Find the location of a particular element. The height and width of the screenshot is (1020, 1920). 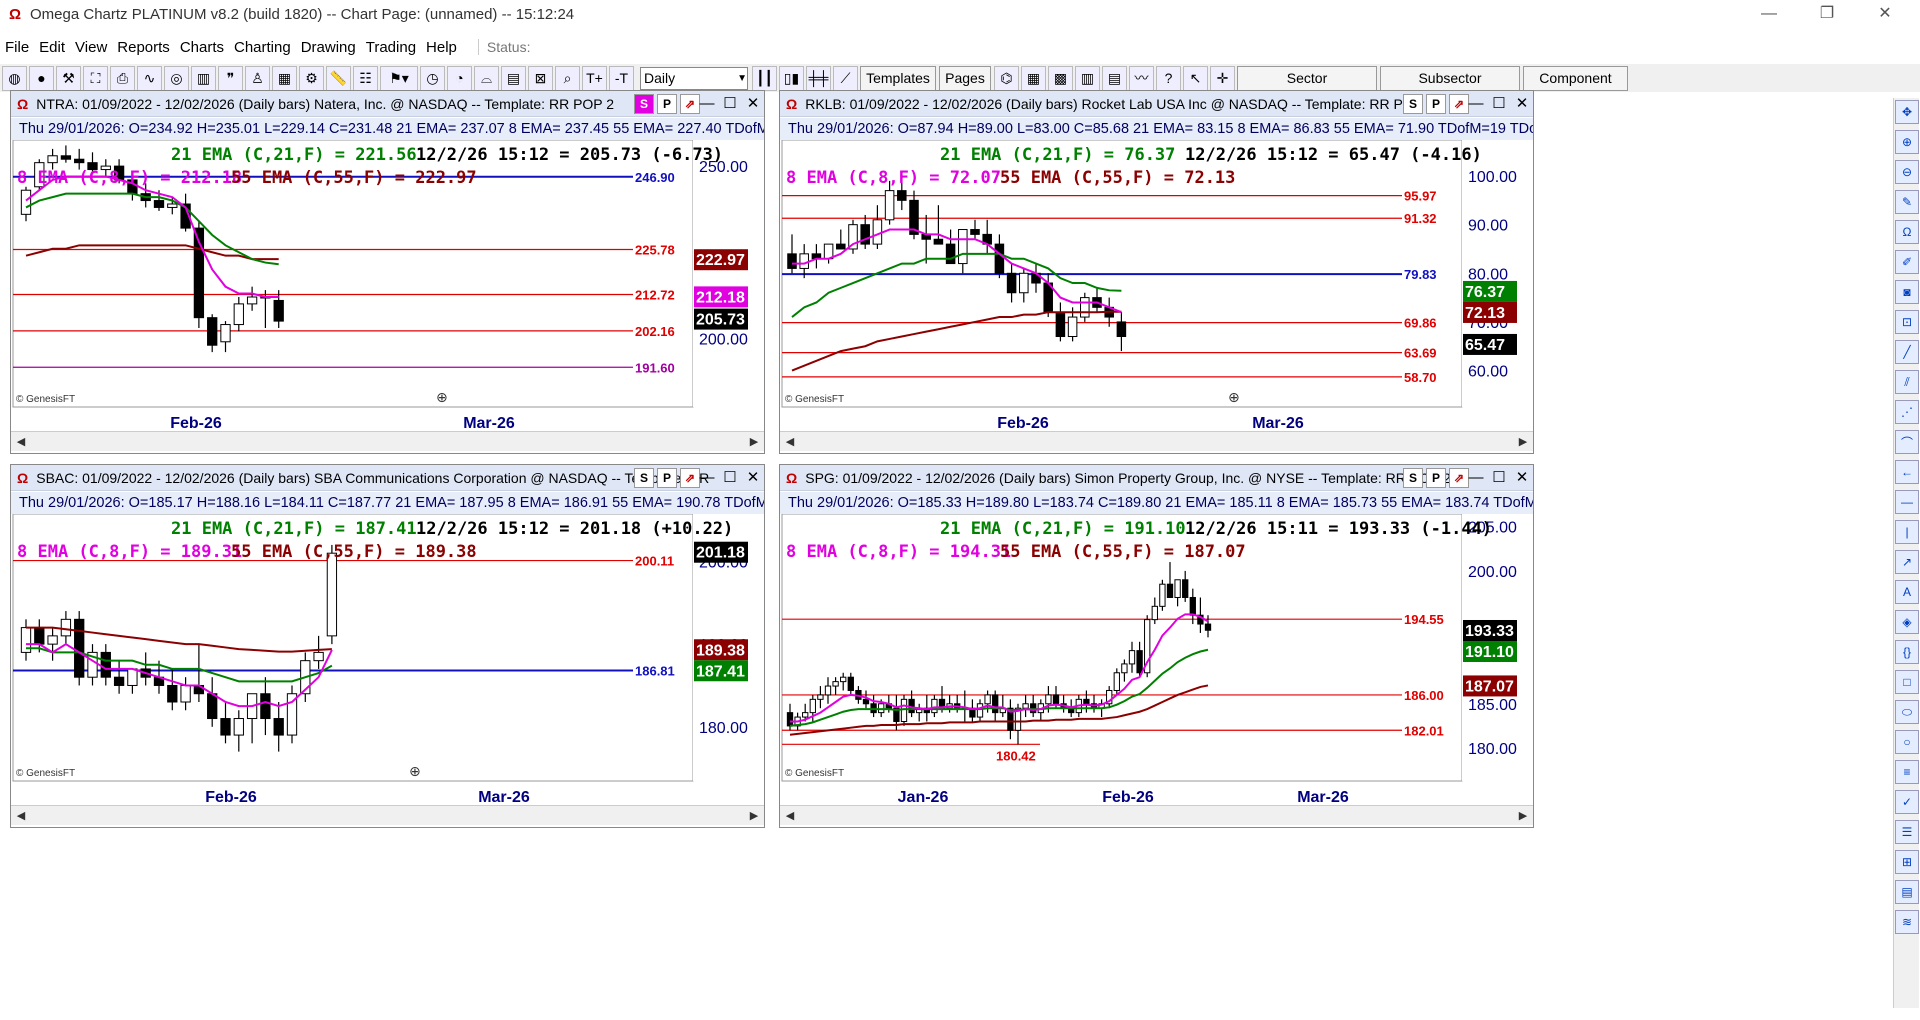

ladder-icon: ☷ is located at coordinates (365, 78).